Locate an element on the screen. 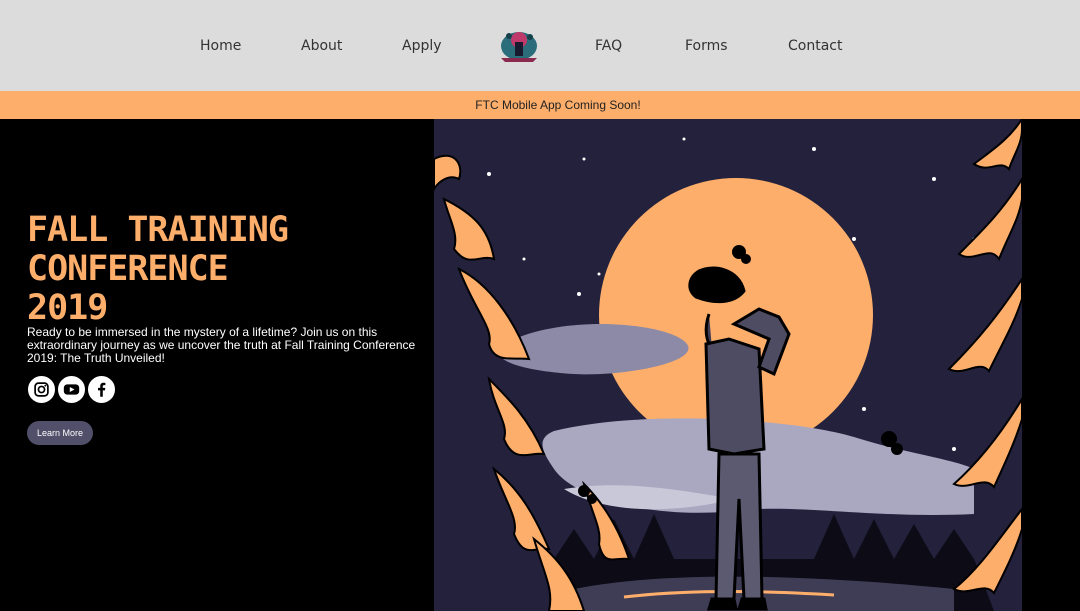 Image resolution: width=1080 pixels, height=611 pixels. facebook-icon is located at coordinates (101, 389).